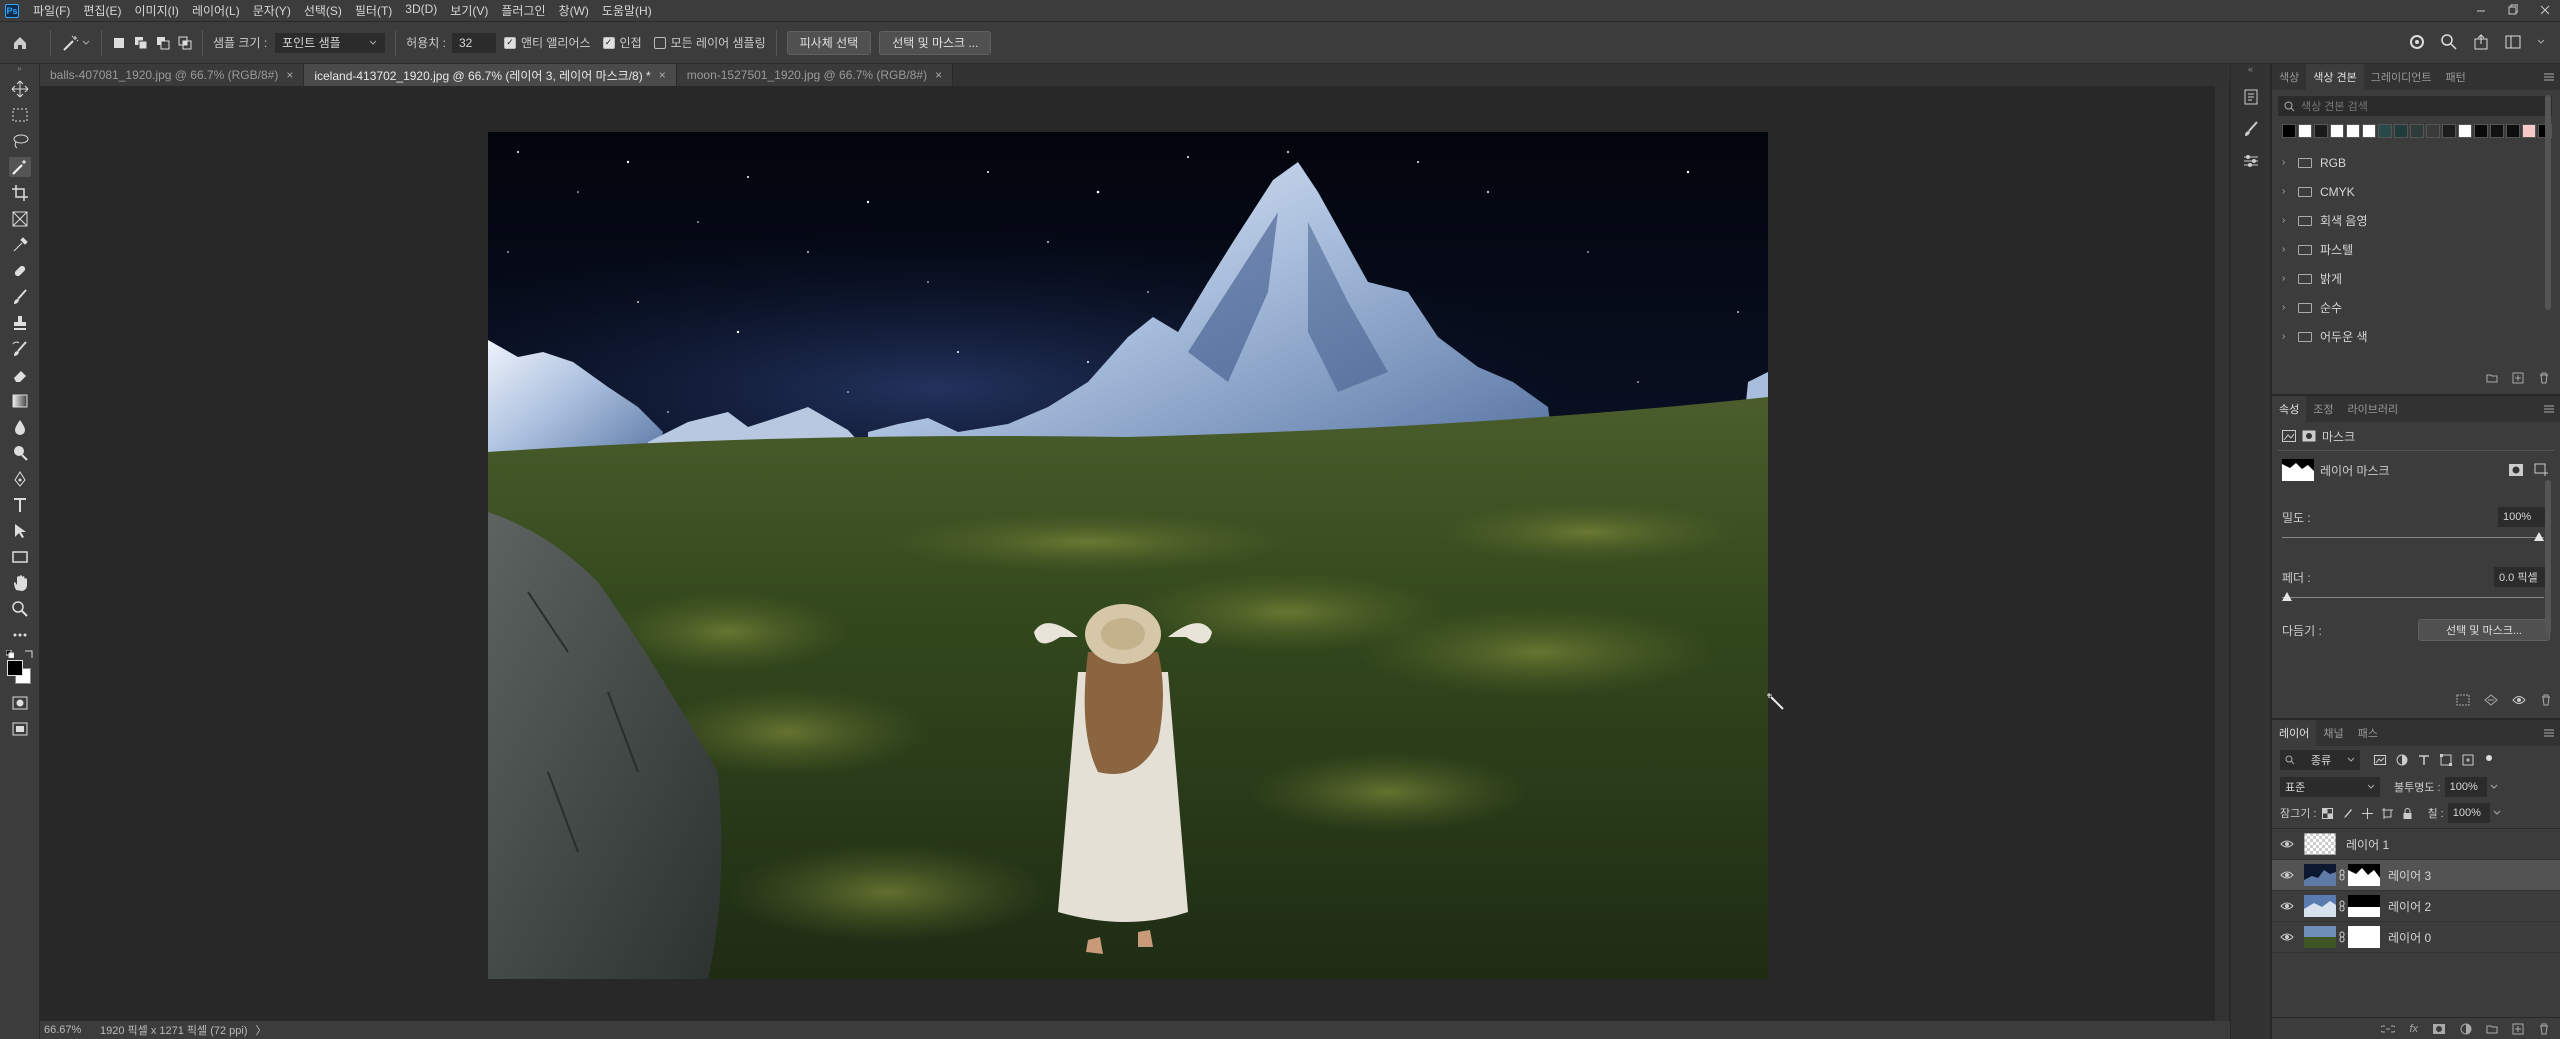  I want to click on swatch-folder: › 순수, so click(2416, 307).